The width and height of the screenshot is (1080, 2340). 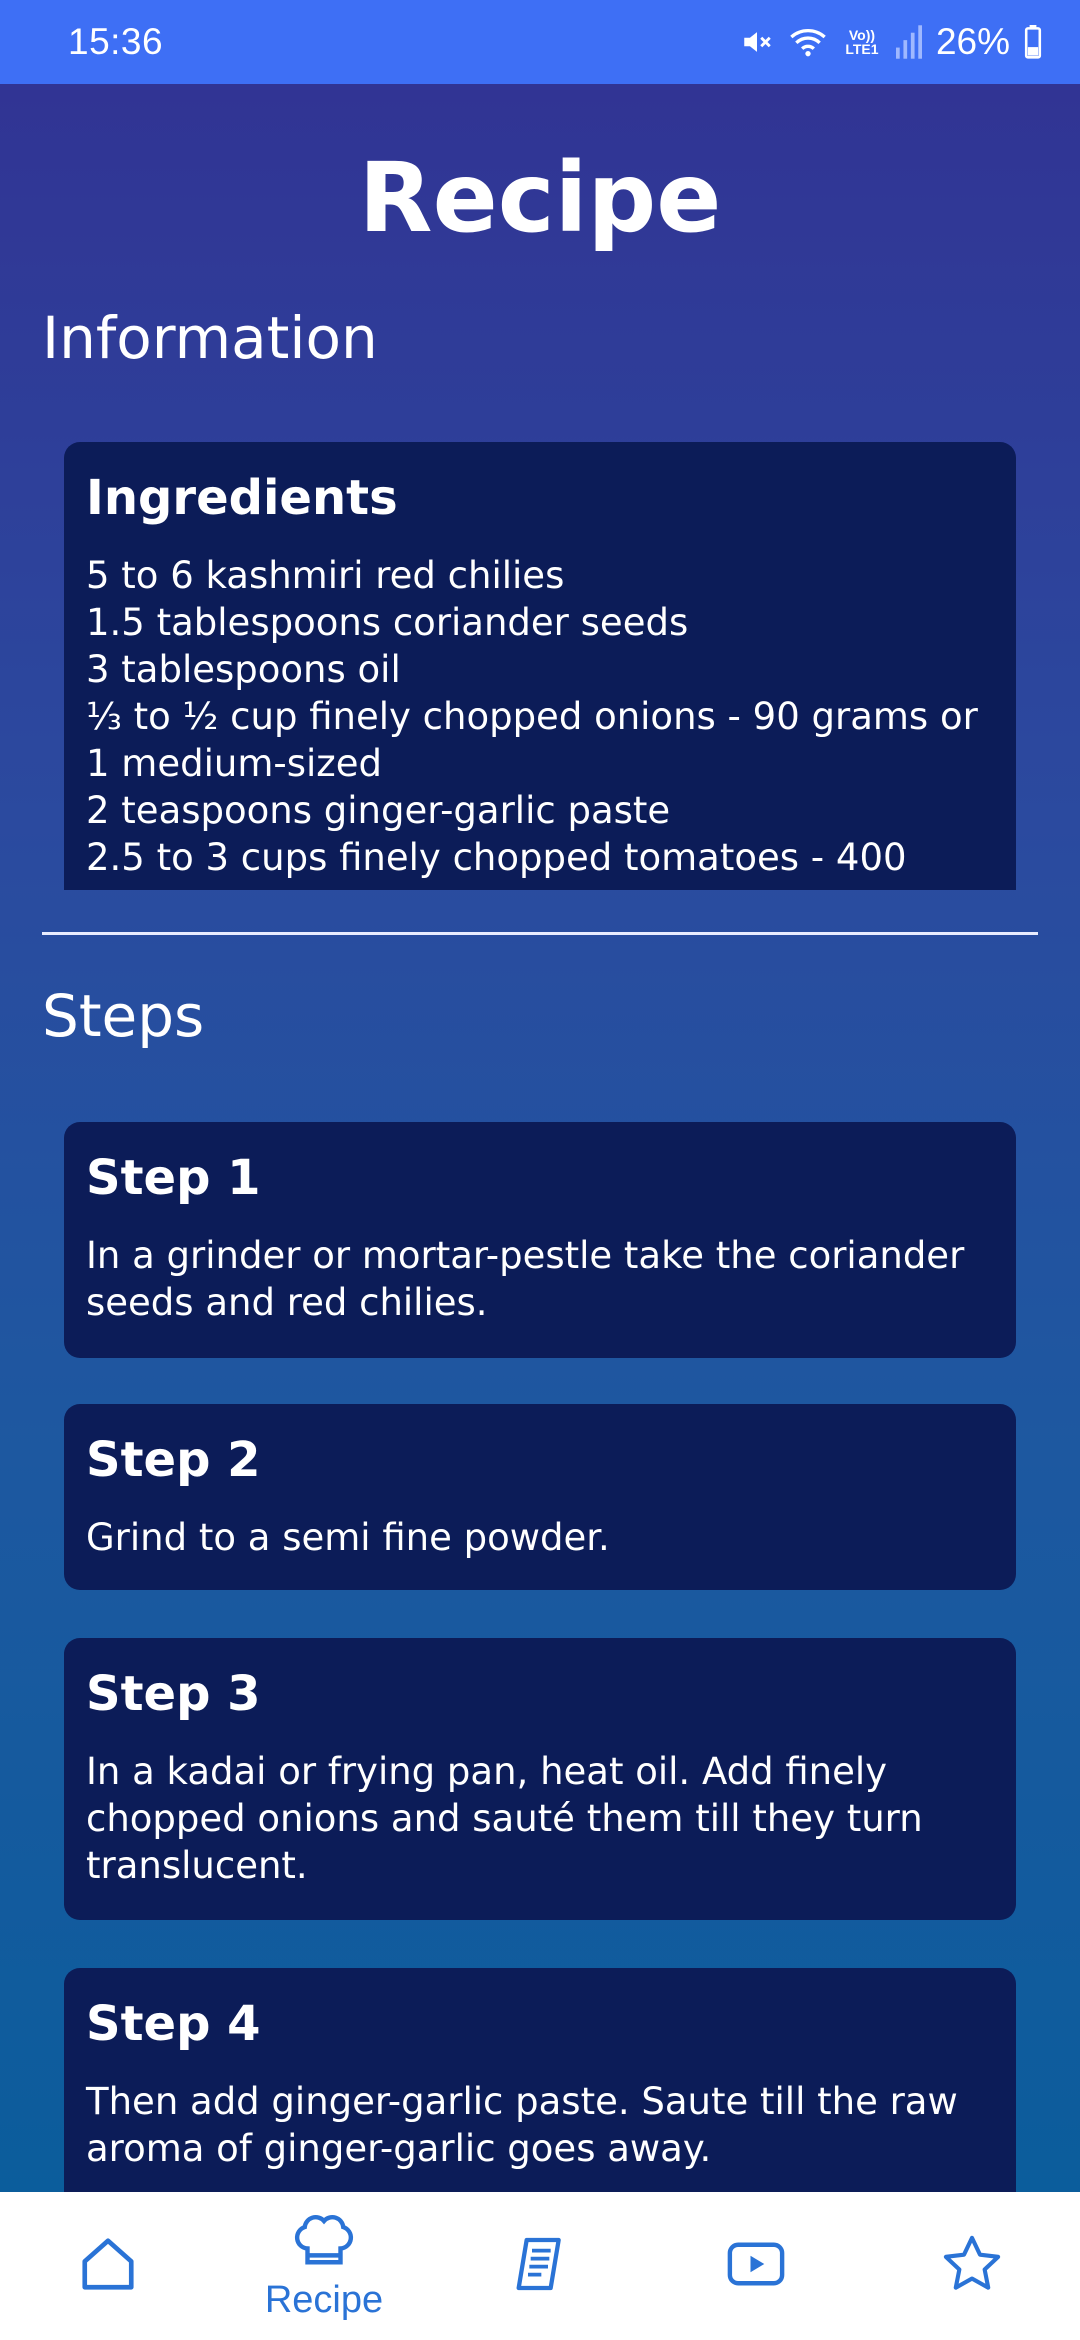 I want to click on step-title: Step 3, so click(x=173, y=1694).